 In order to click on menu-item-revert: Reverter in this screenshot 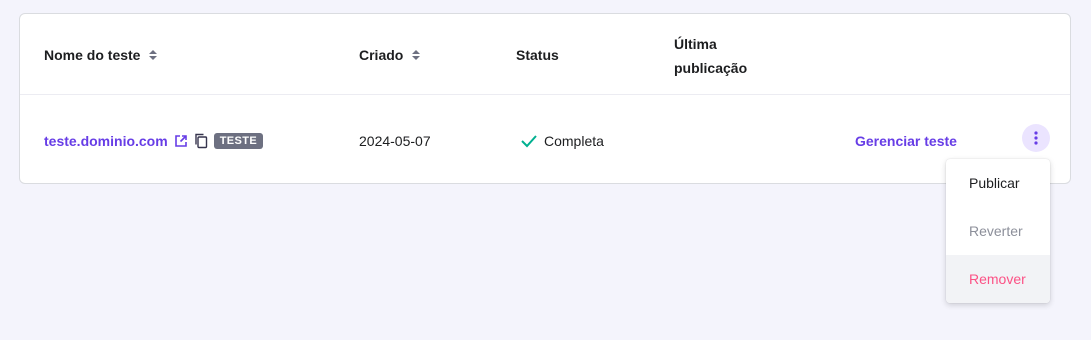, I will do `click(998, 231)`.